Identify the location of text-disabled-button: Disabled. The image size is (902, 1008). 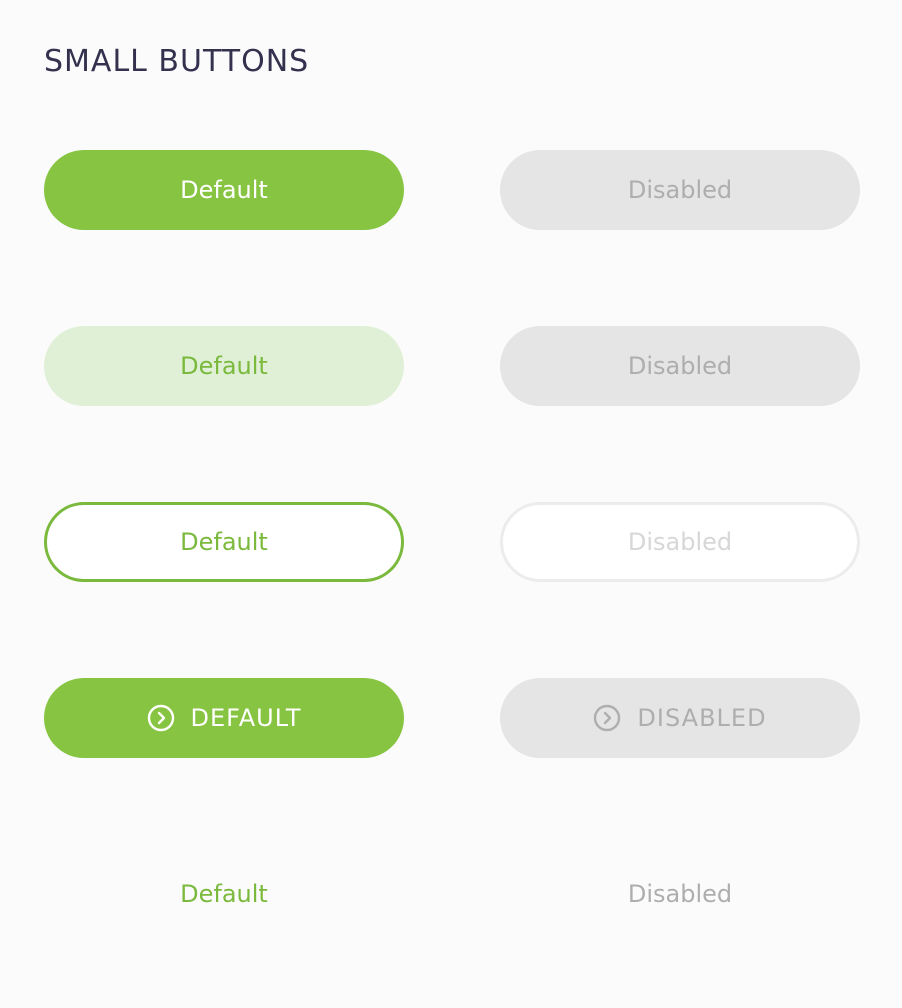
(680, 894).